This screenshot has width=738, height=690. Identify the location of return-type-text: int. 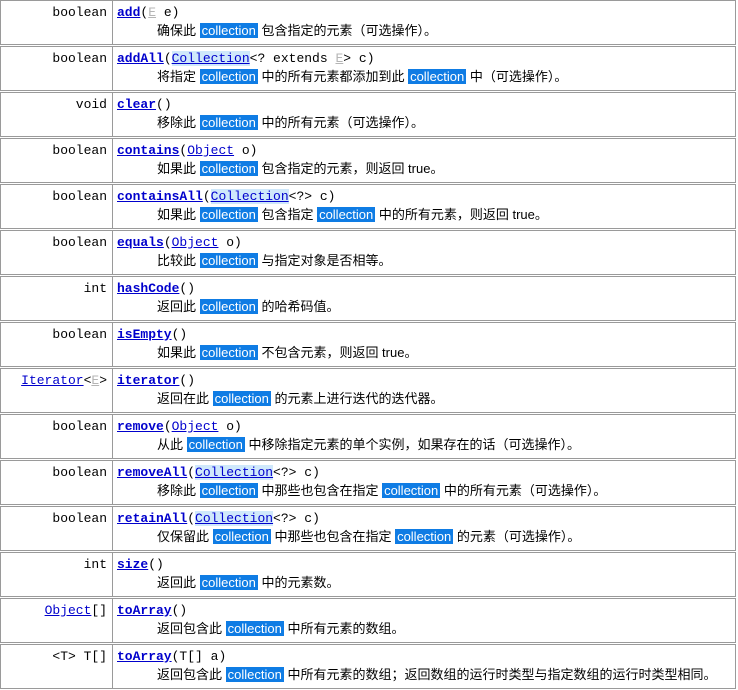
(95, 564).